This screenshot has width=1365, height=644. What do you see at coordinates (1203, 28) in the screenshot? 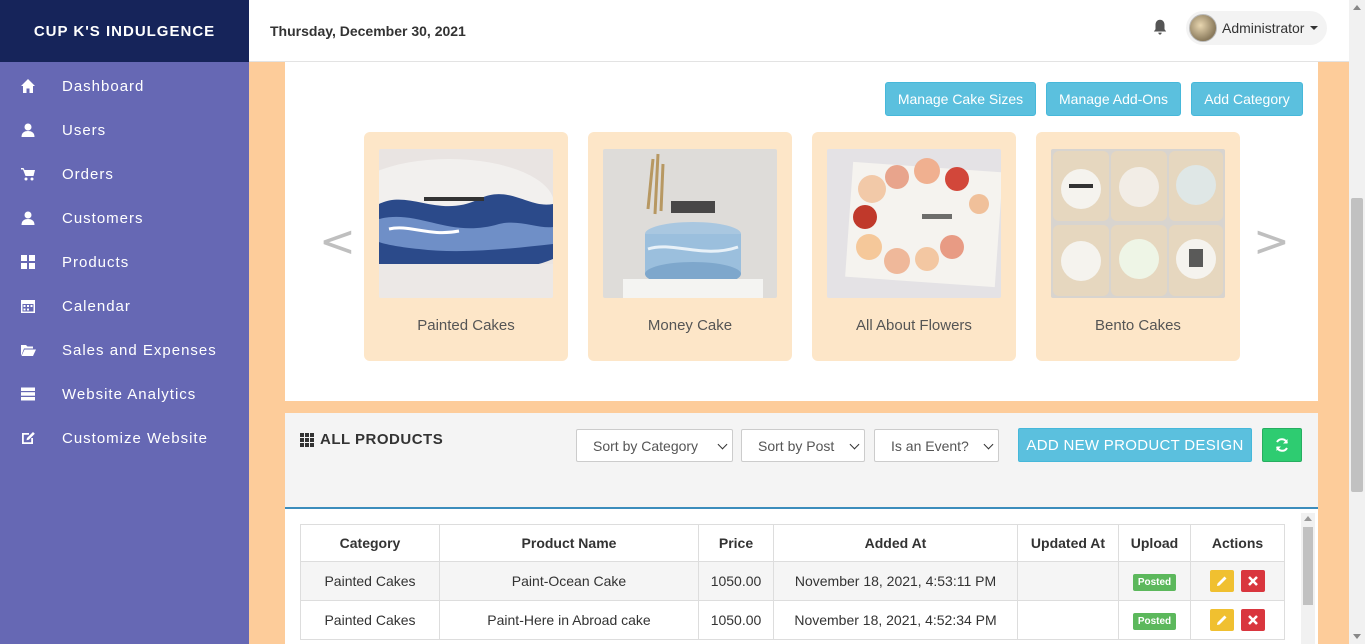
I see `avatar` at bounding box center [1203, 28].